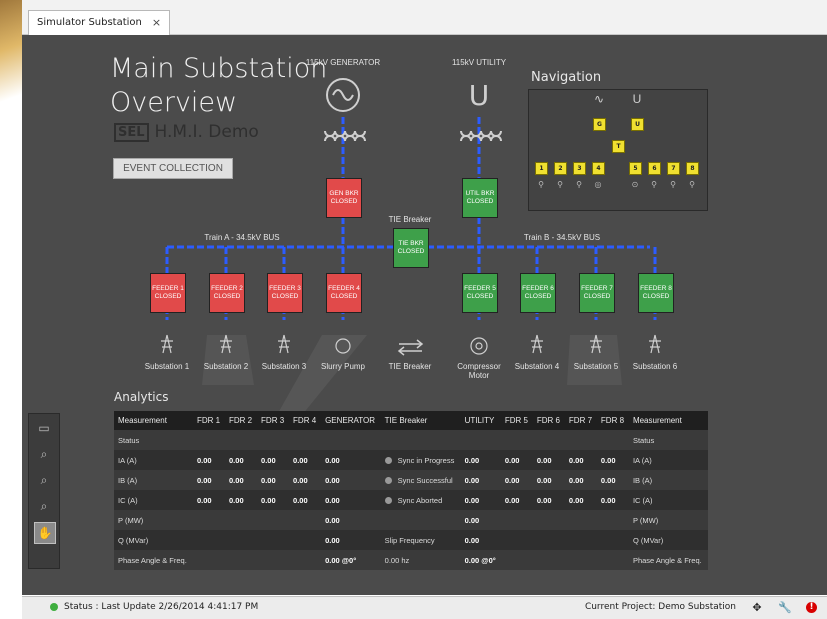  I want to click on move-icon: ✥, so click(757, 607).